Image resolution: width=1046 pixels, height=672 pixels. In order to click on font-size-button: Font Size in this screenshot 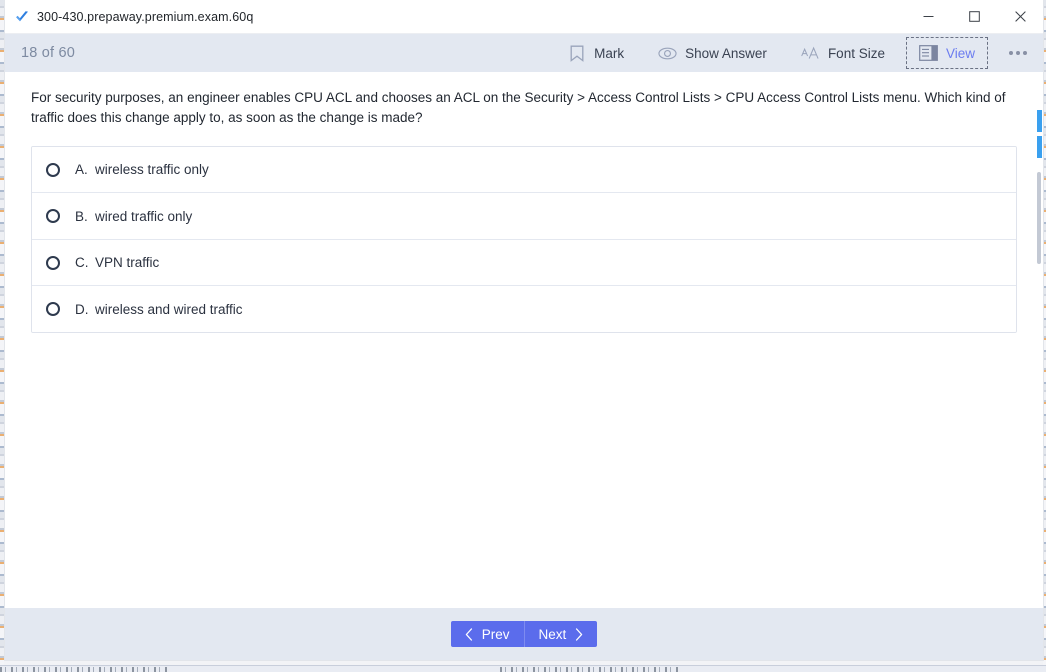, I will do `click(843, 53)`.